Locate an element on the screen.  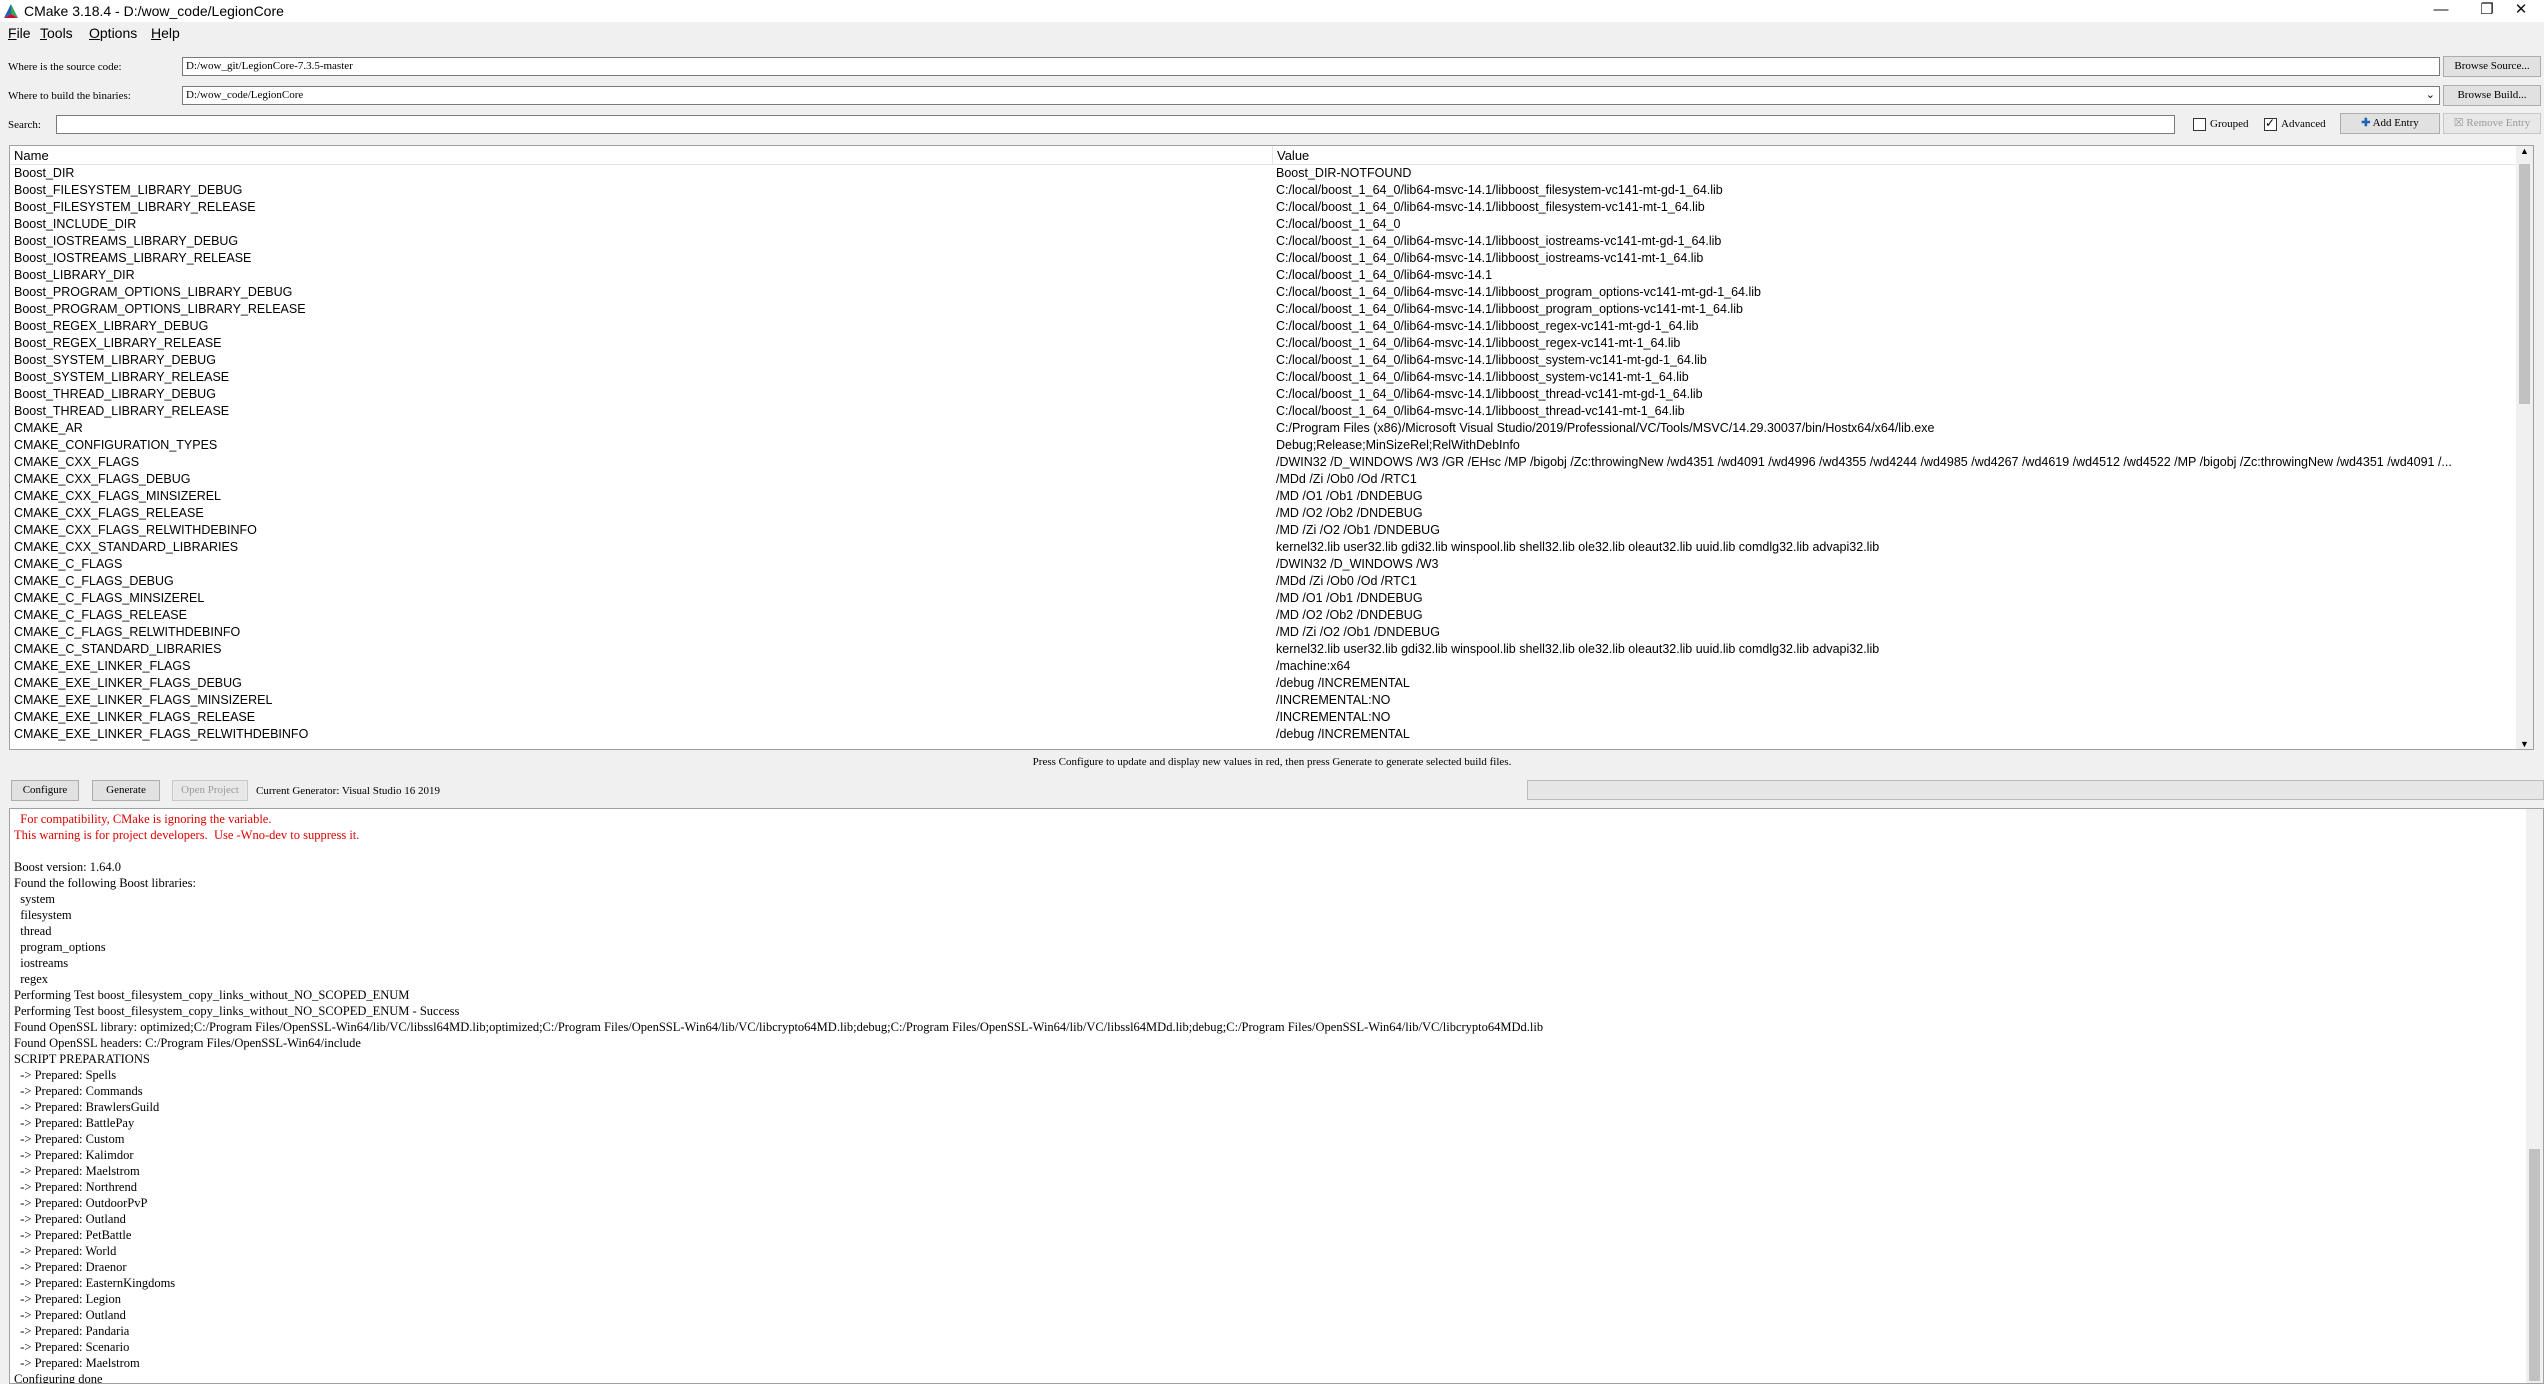
output-scroll-thumb is located at coordinates (2534, 1265).